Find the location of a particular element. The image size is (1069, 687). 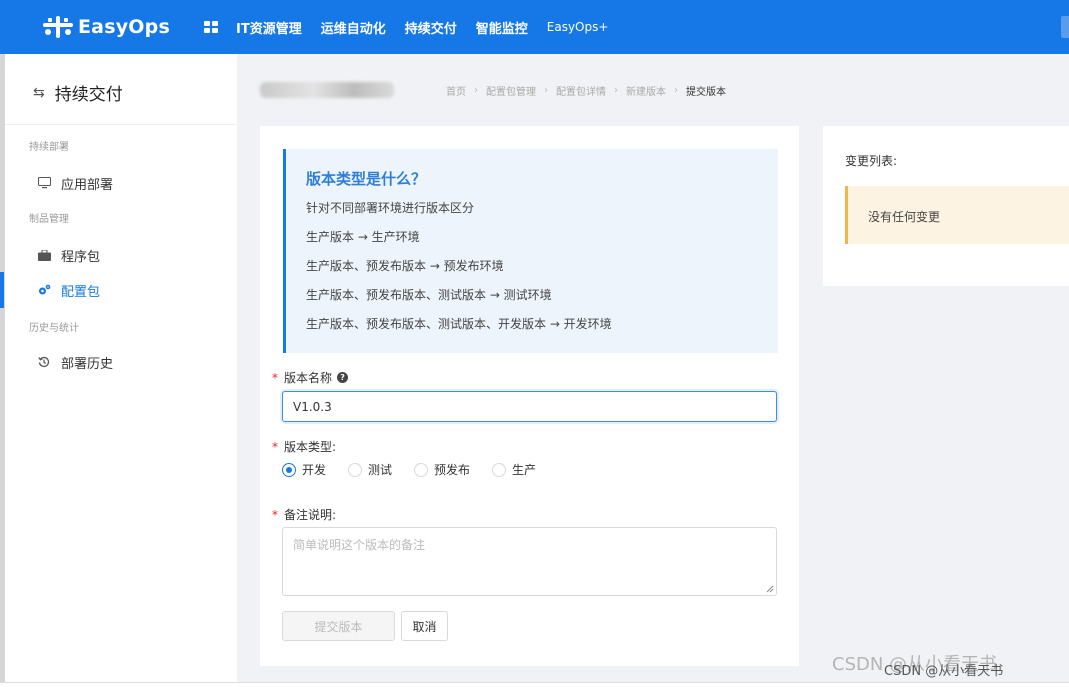

radio-dev: 开发 is located at coordinates (304, 469).